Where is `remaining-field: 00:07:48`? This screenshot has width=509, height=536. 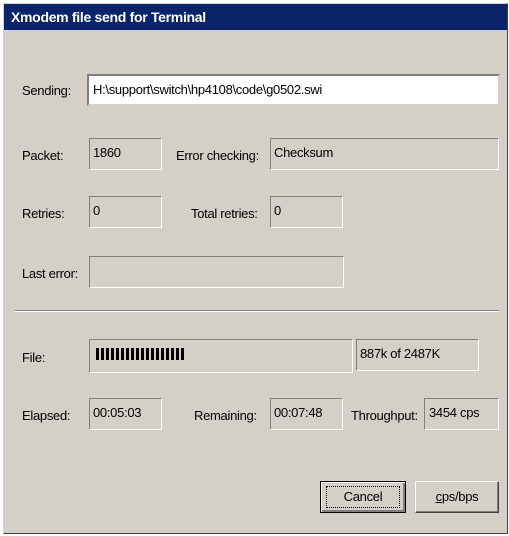 remaining-field: 00:07:48 is located at coordinates (306, 414).